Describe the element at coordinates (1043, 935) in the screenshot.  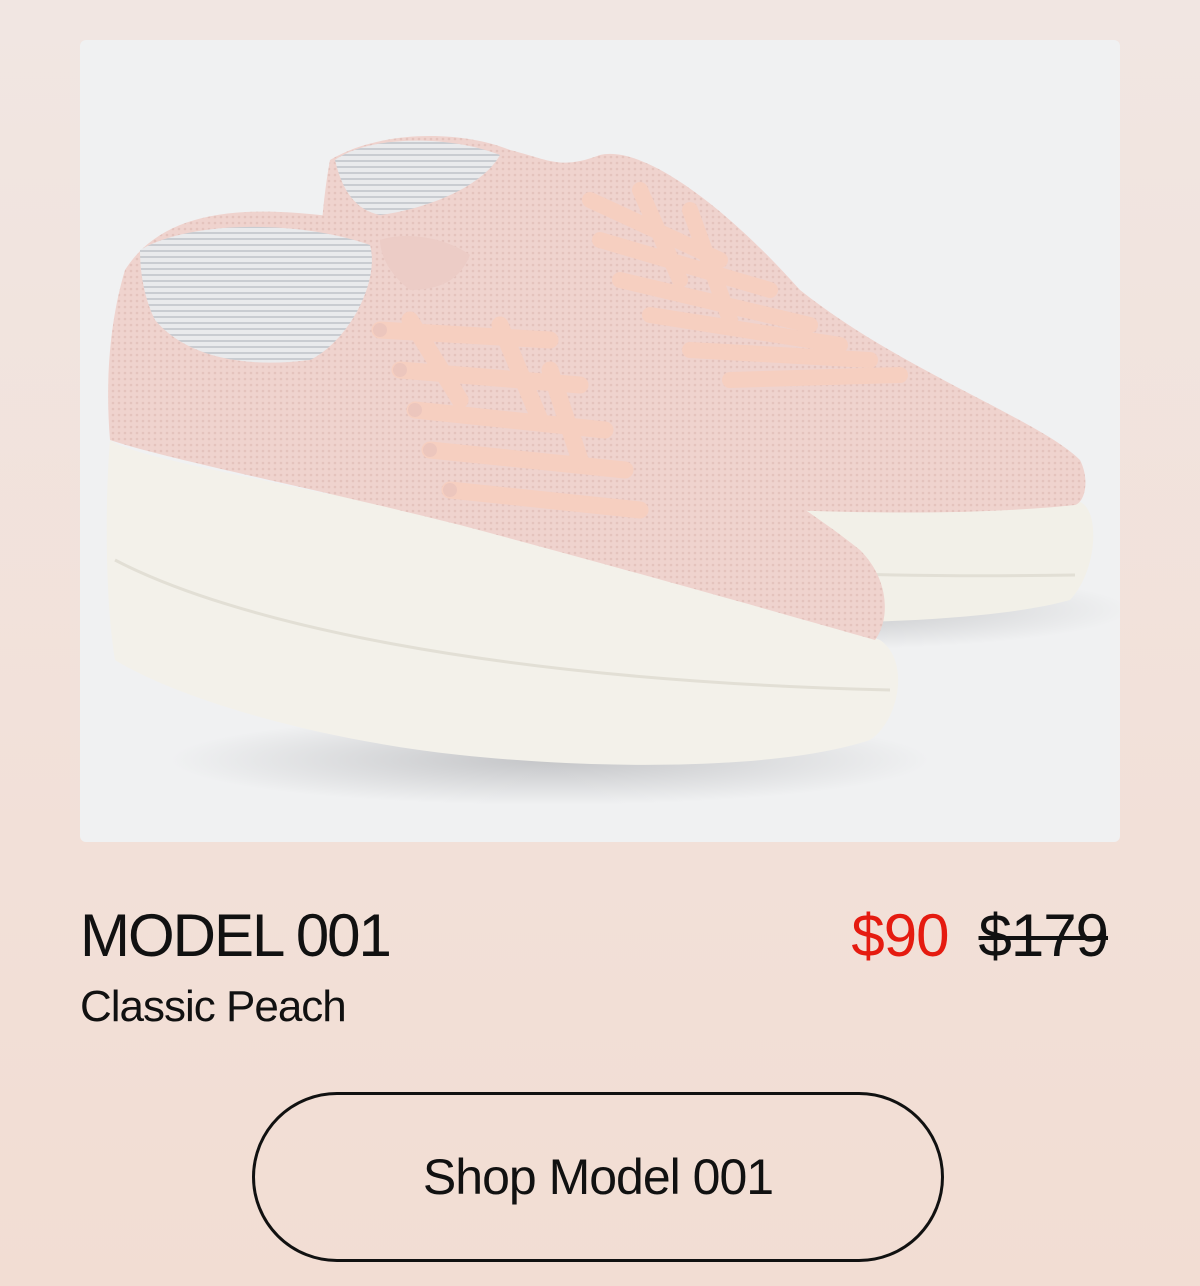
I see `original-price: $179` at that location.